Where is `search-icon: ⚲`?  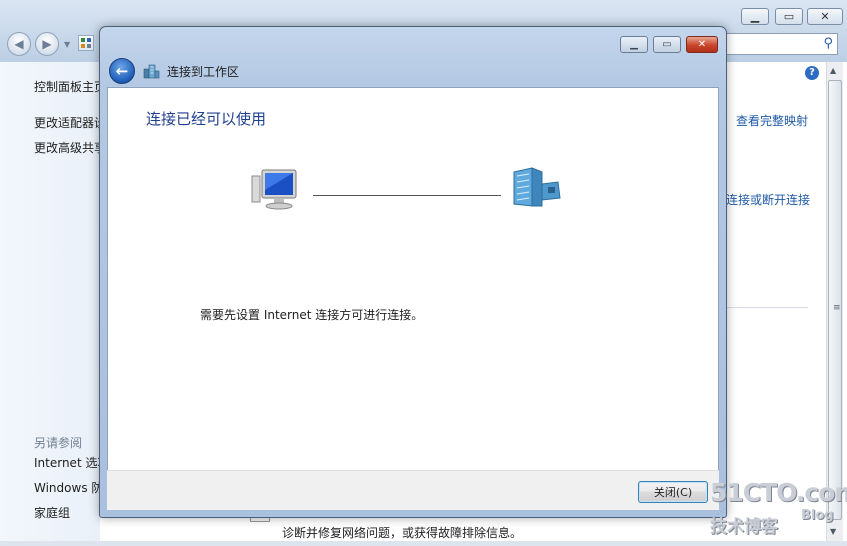
search-icon: ⚲ is located at coordinates (828, 43).